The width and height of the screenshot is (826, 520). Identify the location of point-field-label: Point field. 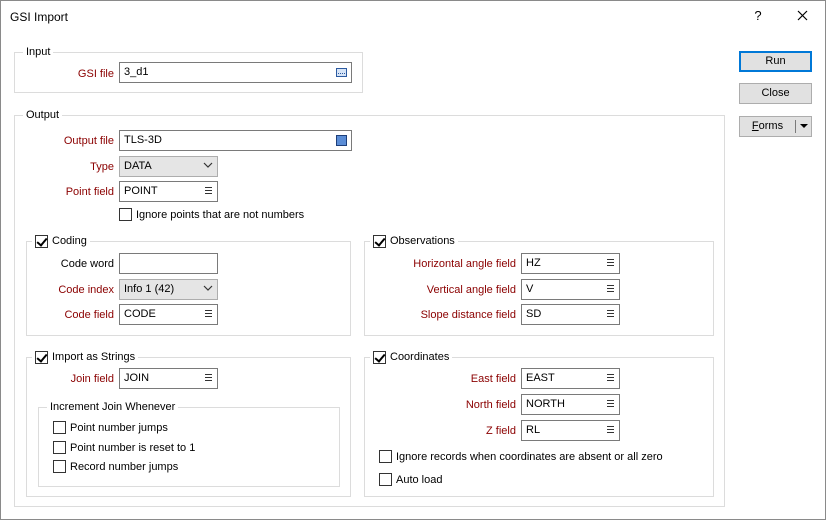
(89, 192).